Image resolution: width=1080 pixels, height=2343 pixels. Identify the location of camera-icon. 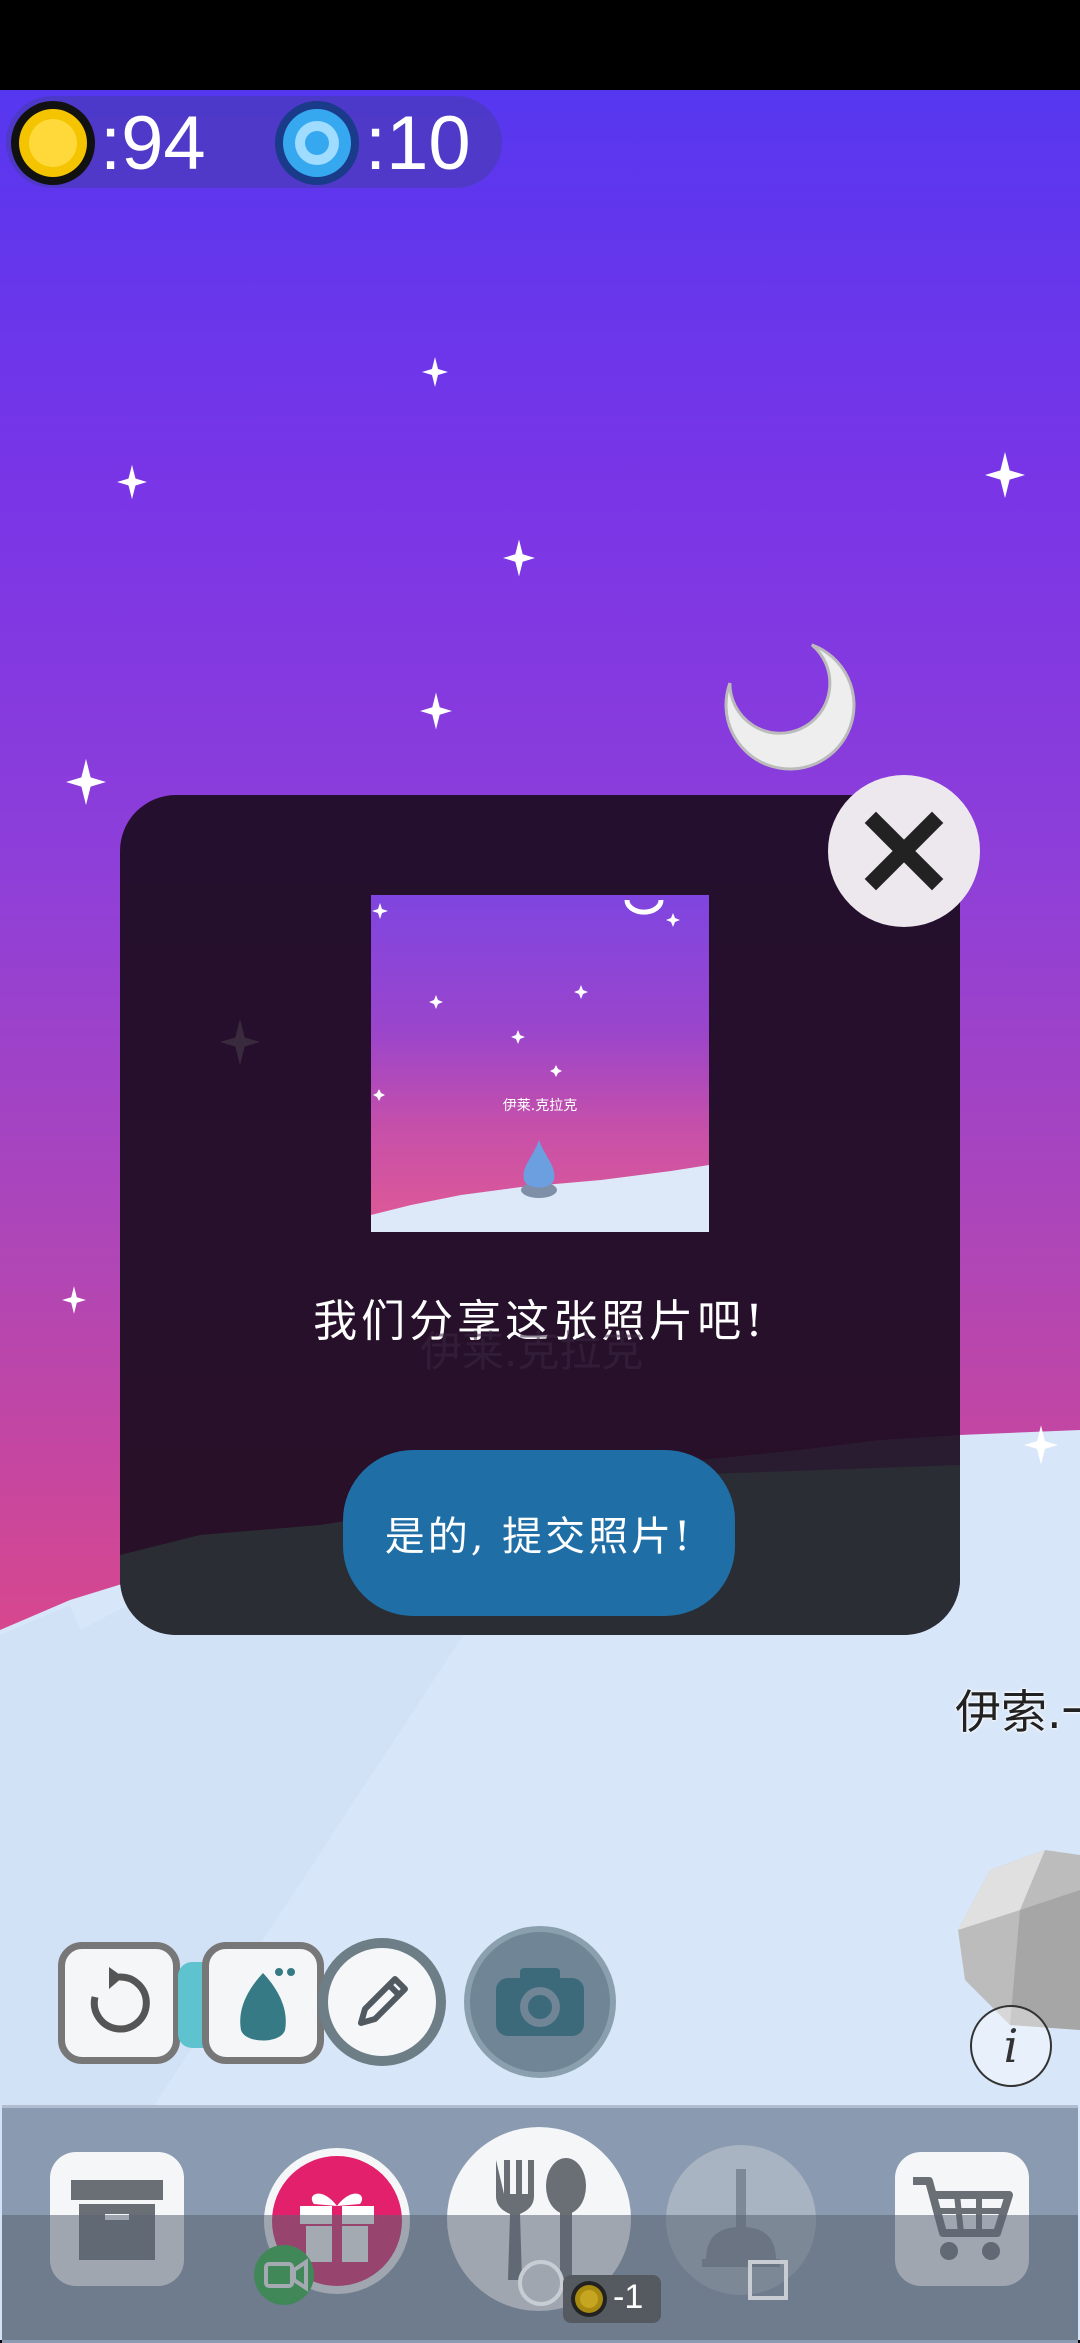
(540, 2002).